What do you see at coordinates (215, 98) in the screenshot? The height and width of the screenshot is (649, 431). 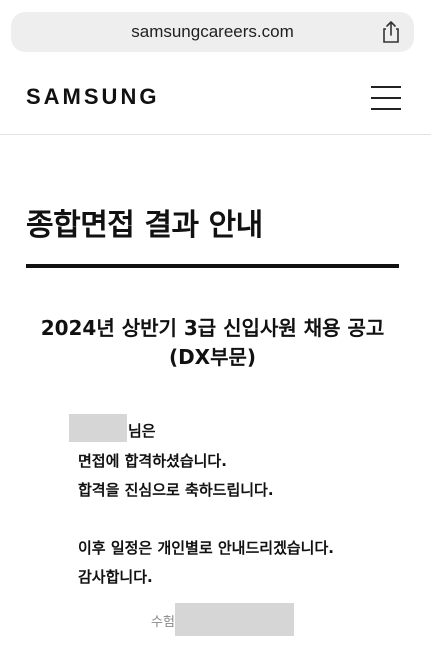 I see `site-header: SAMSUNG` at bounding box center [215, 98].